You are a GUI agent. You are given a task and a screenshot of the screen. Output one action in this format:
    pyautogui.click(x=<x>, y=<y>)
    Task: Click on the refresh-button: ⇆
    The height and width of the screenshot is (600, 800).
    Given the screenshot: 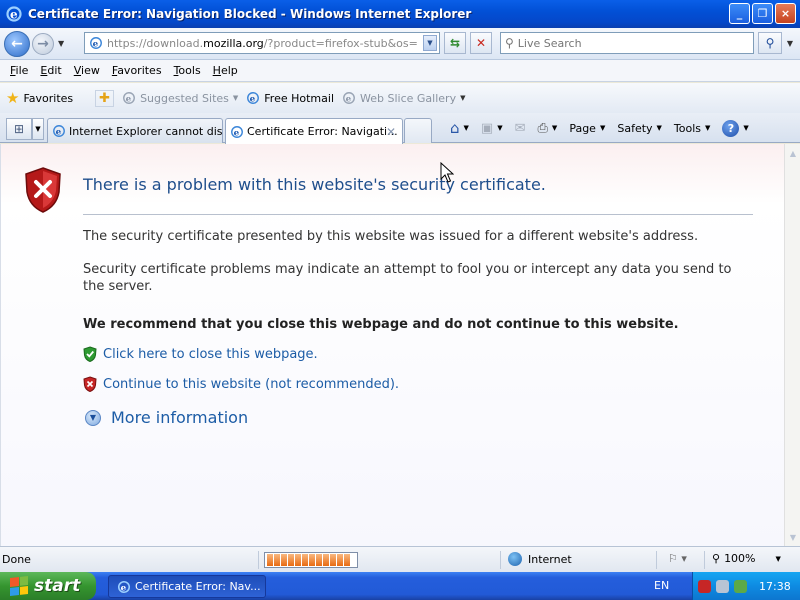 What is the action you would take?
    pyautogui.click(x=455, y=43)
    